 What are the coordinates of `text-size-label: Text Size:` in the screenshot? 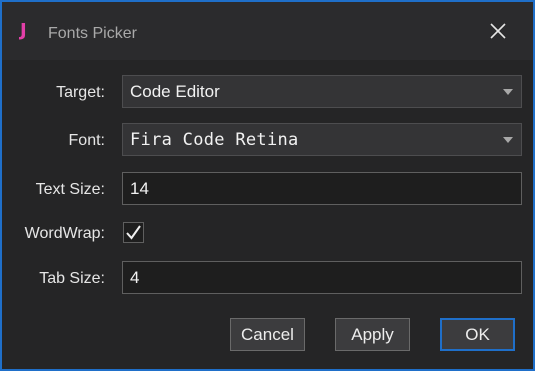 It's located at (70, 189).